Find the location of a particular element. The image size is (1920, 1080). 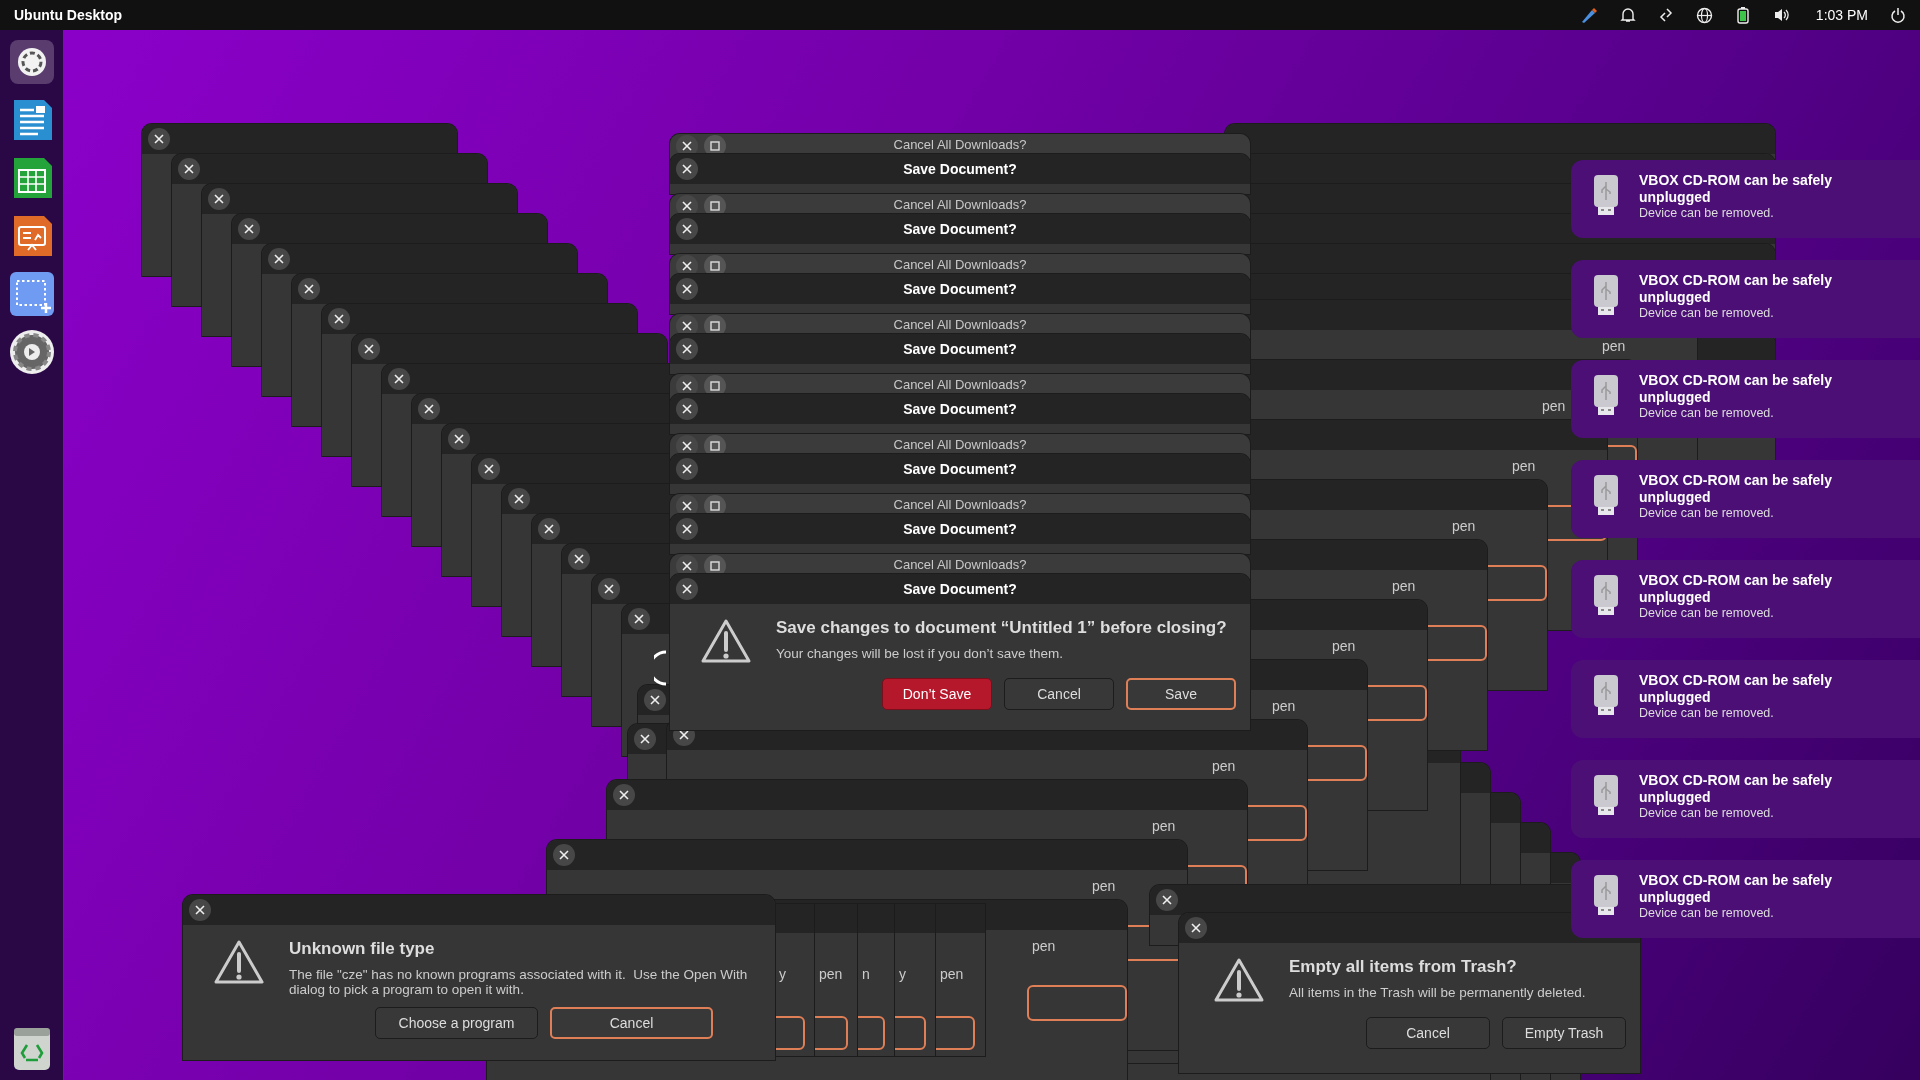

dialog-button: Don’t Save is located at coordinates (937, 694).